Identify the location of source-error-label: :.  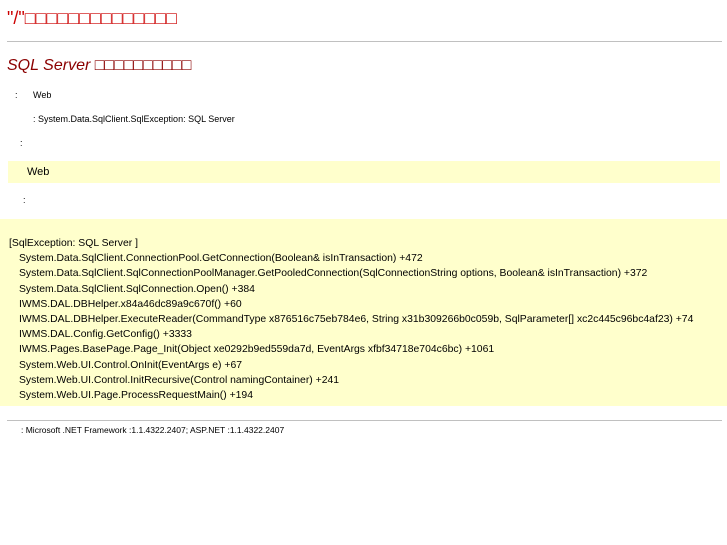
(21, 143).